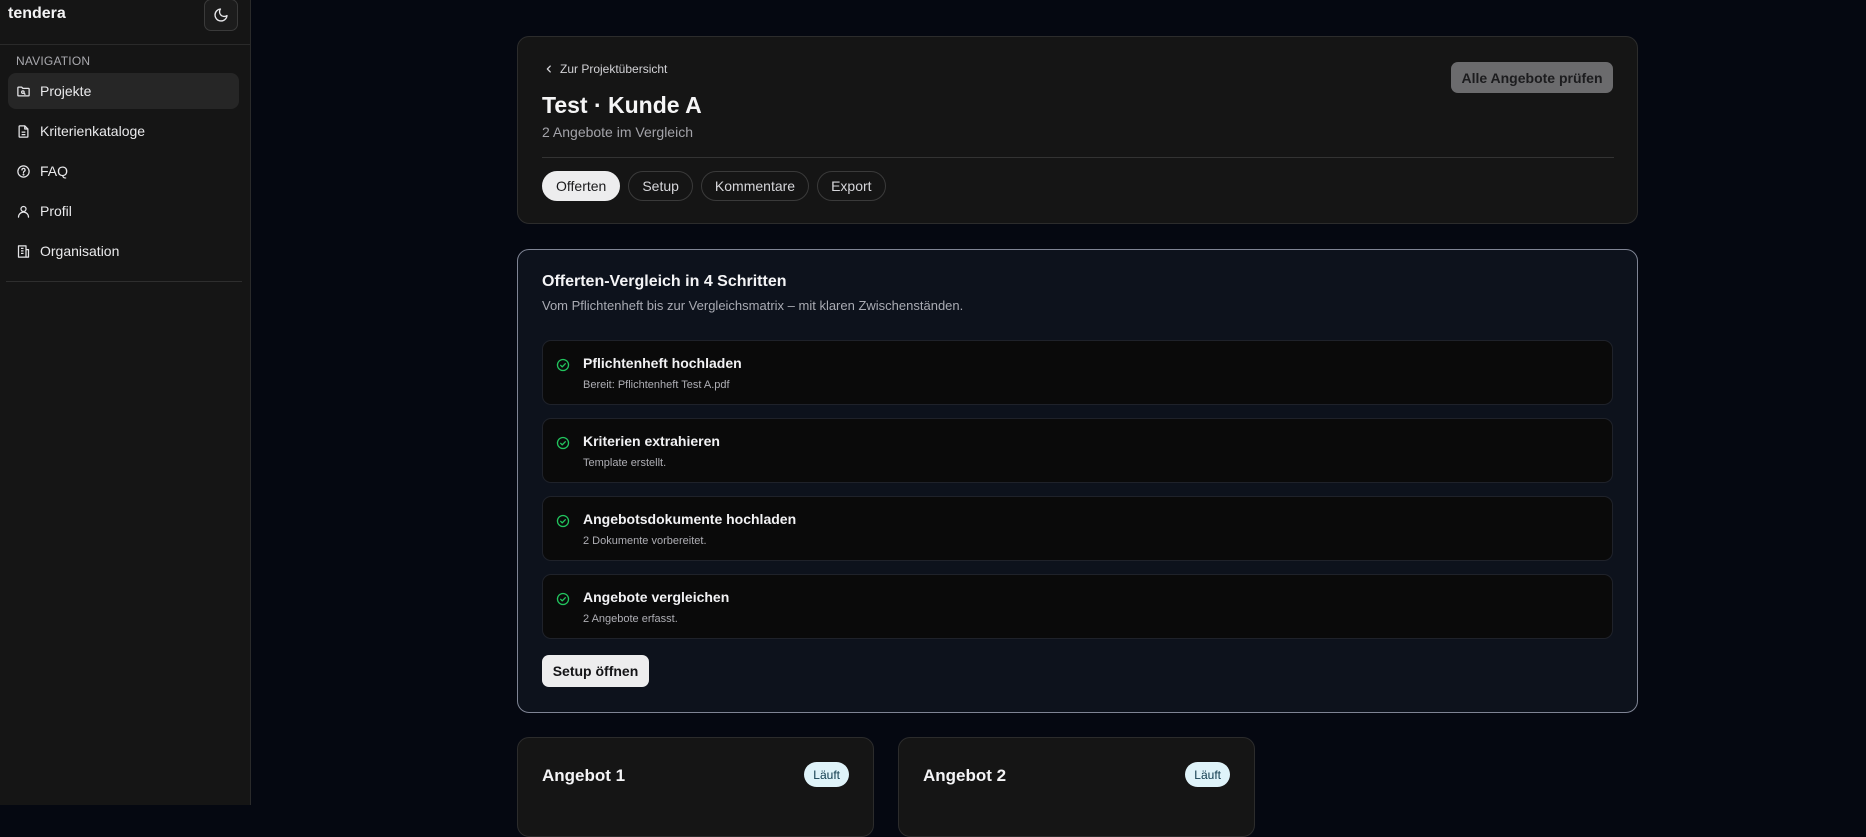 This screenshot has height=837, width=1866. I want to click on tab-export: Export, so click(851, 186).